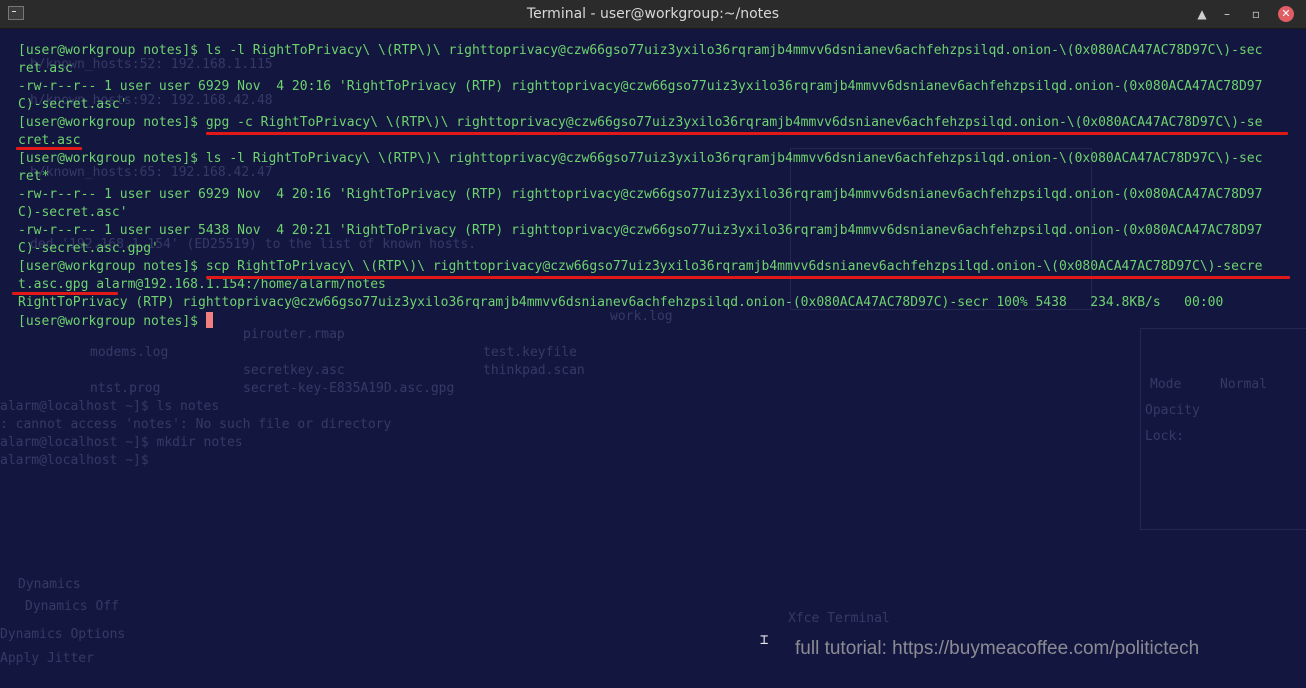 The image size is (1306, 688). I want to click on close-icon: ✕, so click(1286, 14).